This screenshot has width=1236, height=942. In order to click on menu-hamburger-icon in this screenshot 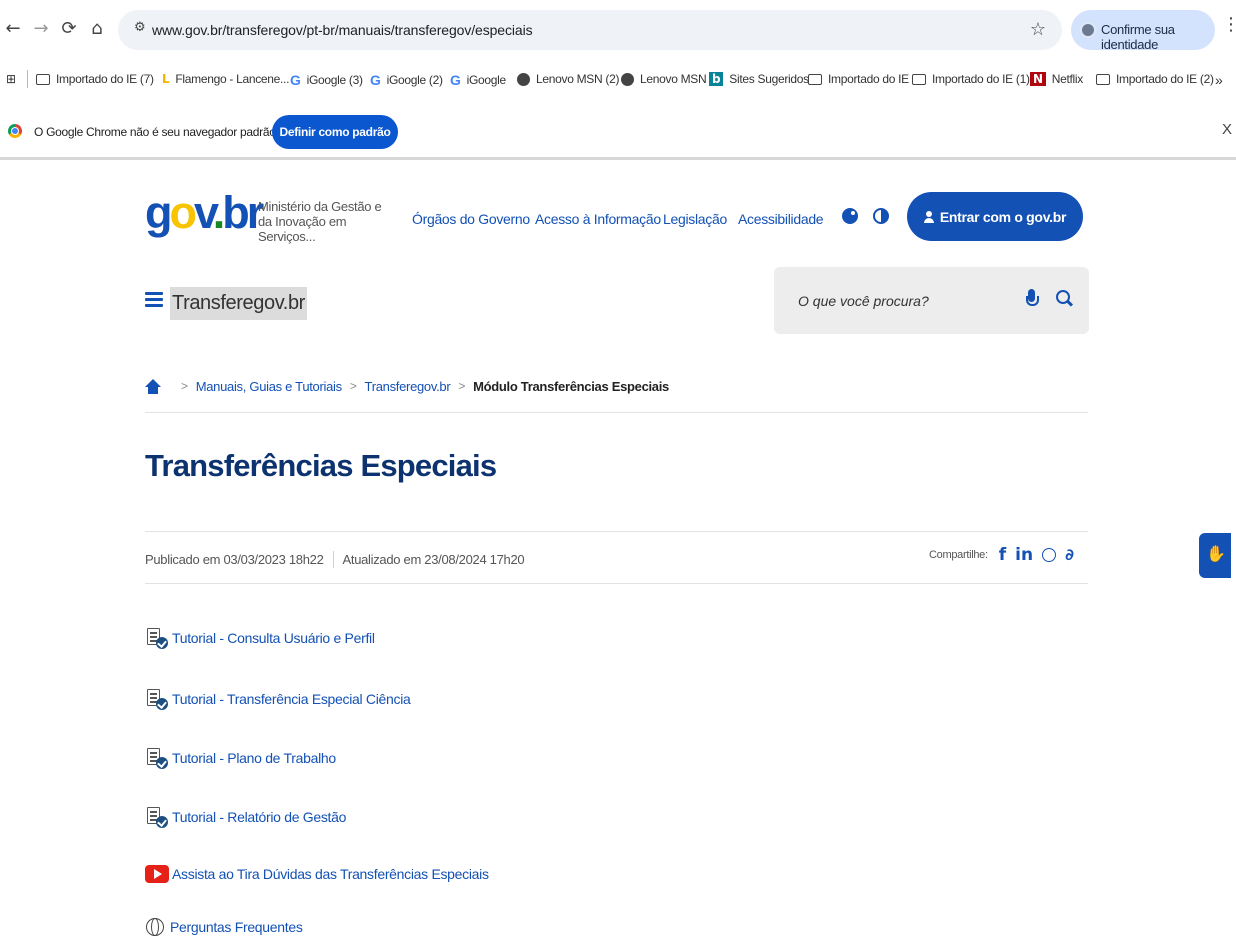, I will do `click(154, 300)`.